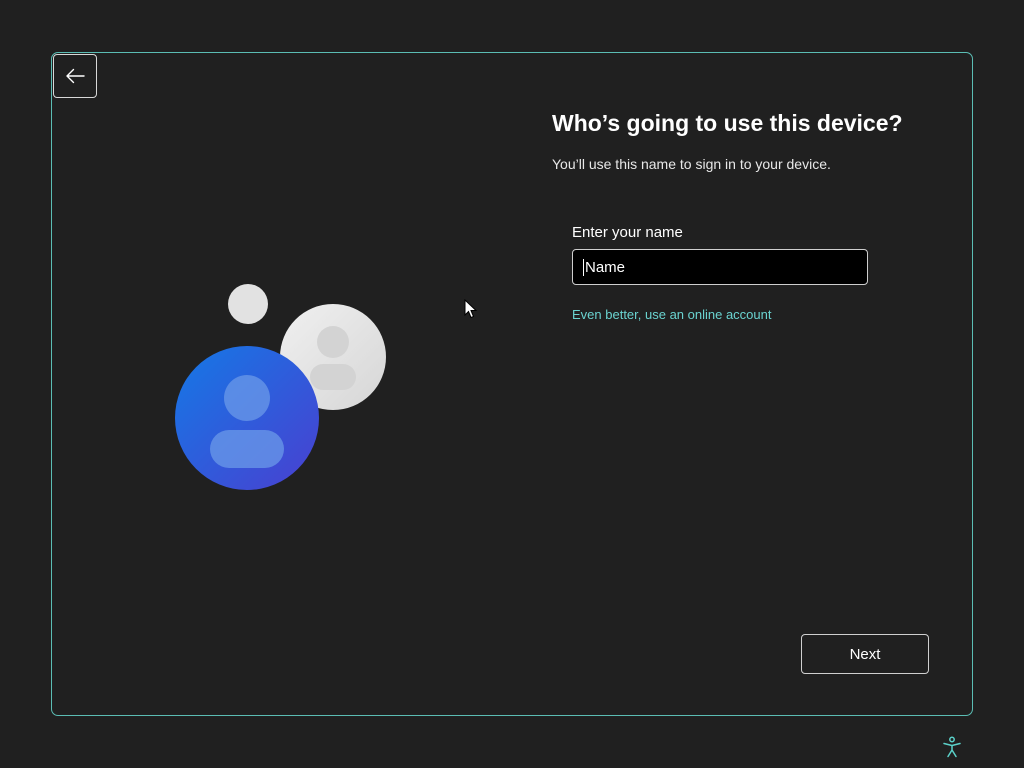  I want to click on online-account-link: Even better, use an online account, so click(671, 314).